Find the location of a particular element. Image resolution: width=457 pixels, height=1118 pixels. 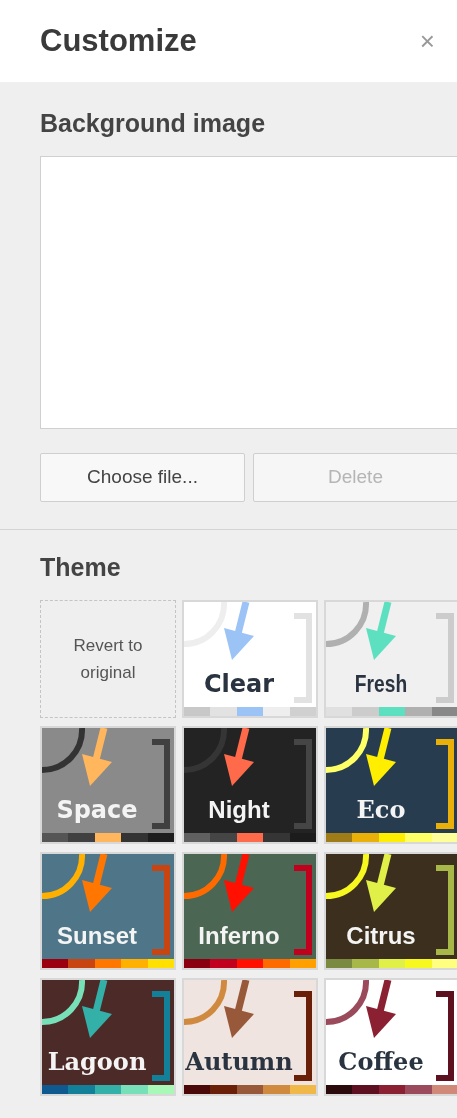

theme-tile: Lagoon is located at coordinates (108, 1037).